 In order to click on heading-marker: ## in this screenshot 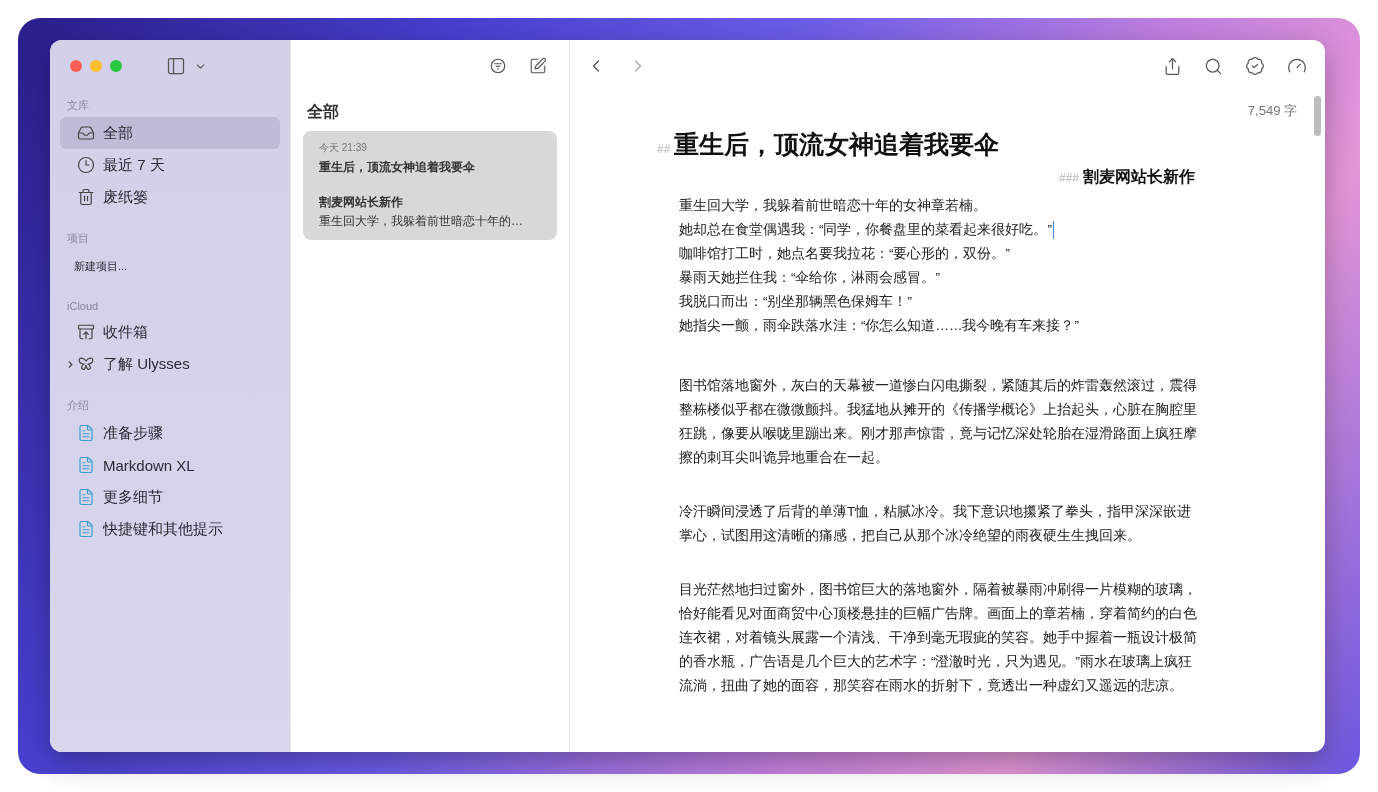, I will do `click(664, 149)`.